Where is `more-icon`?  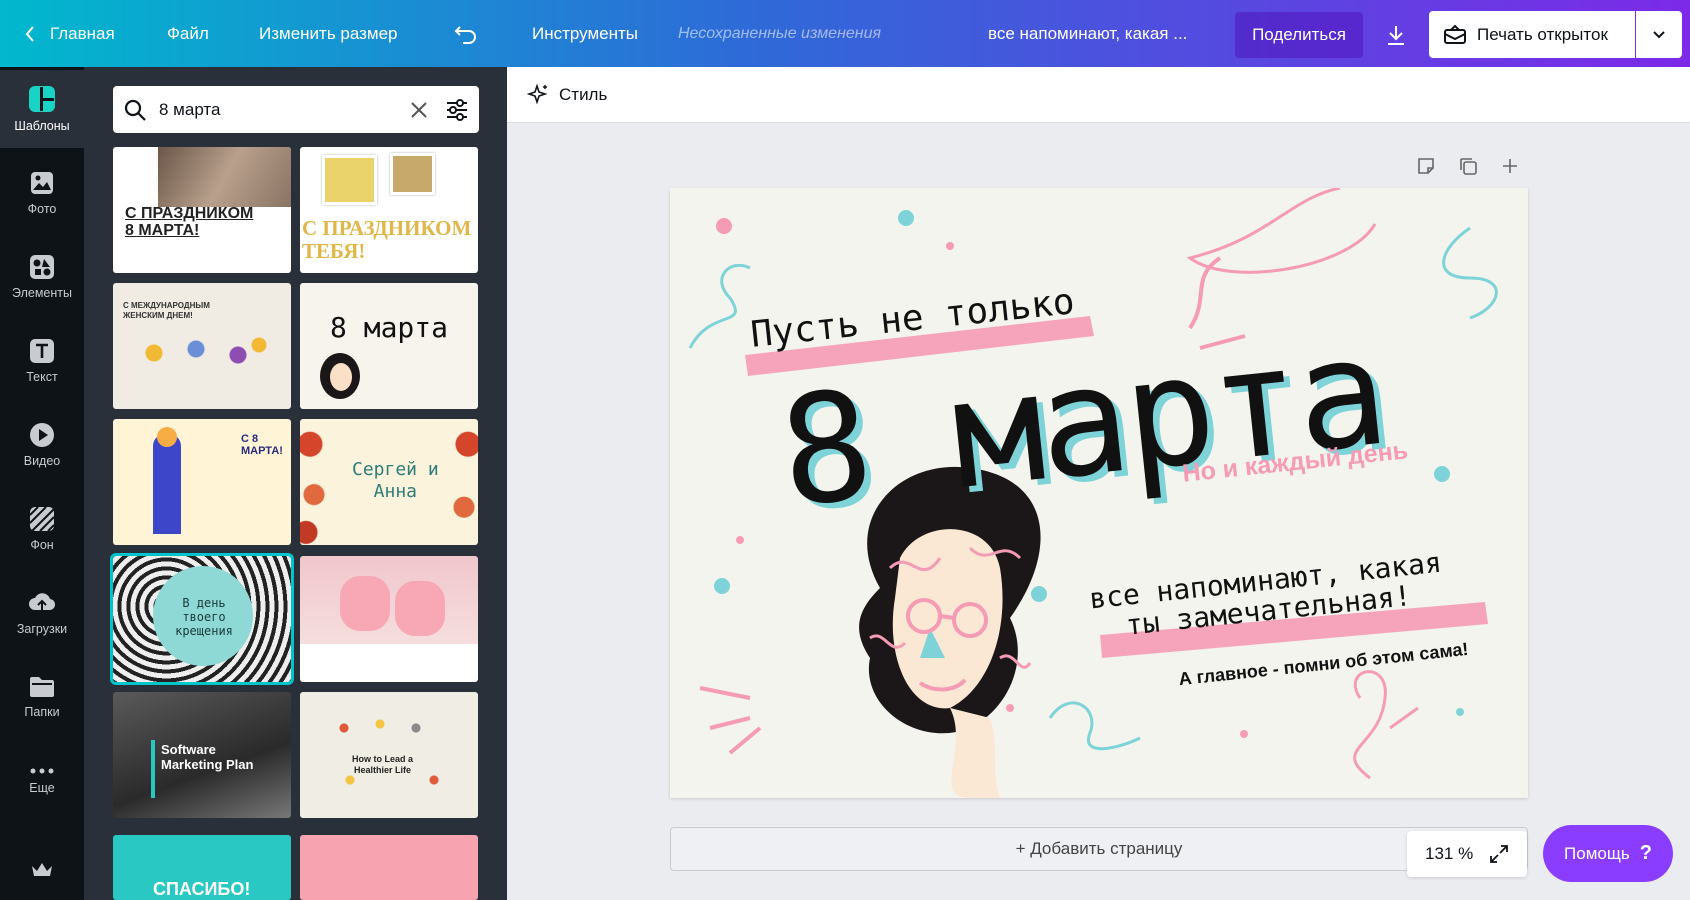
more-icon is located at coordinates (42, 771).